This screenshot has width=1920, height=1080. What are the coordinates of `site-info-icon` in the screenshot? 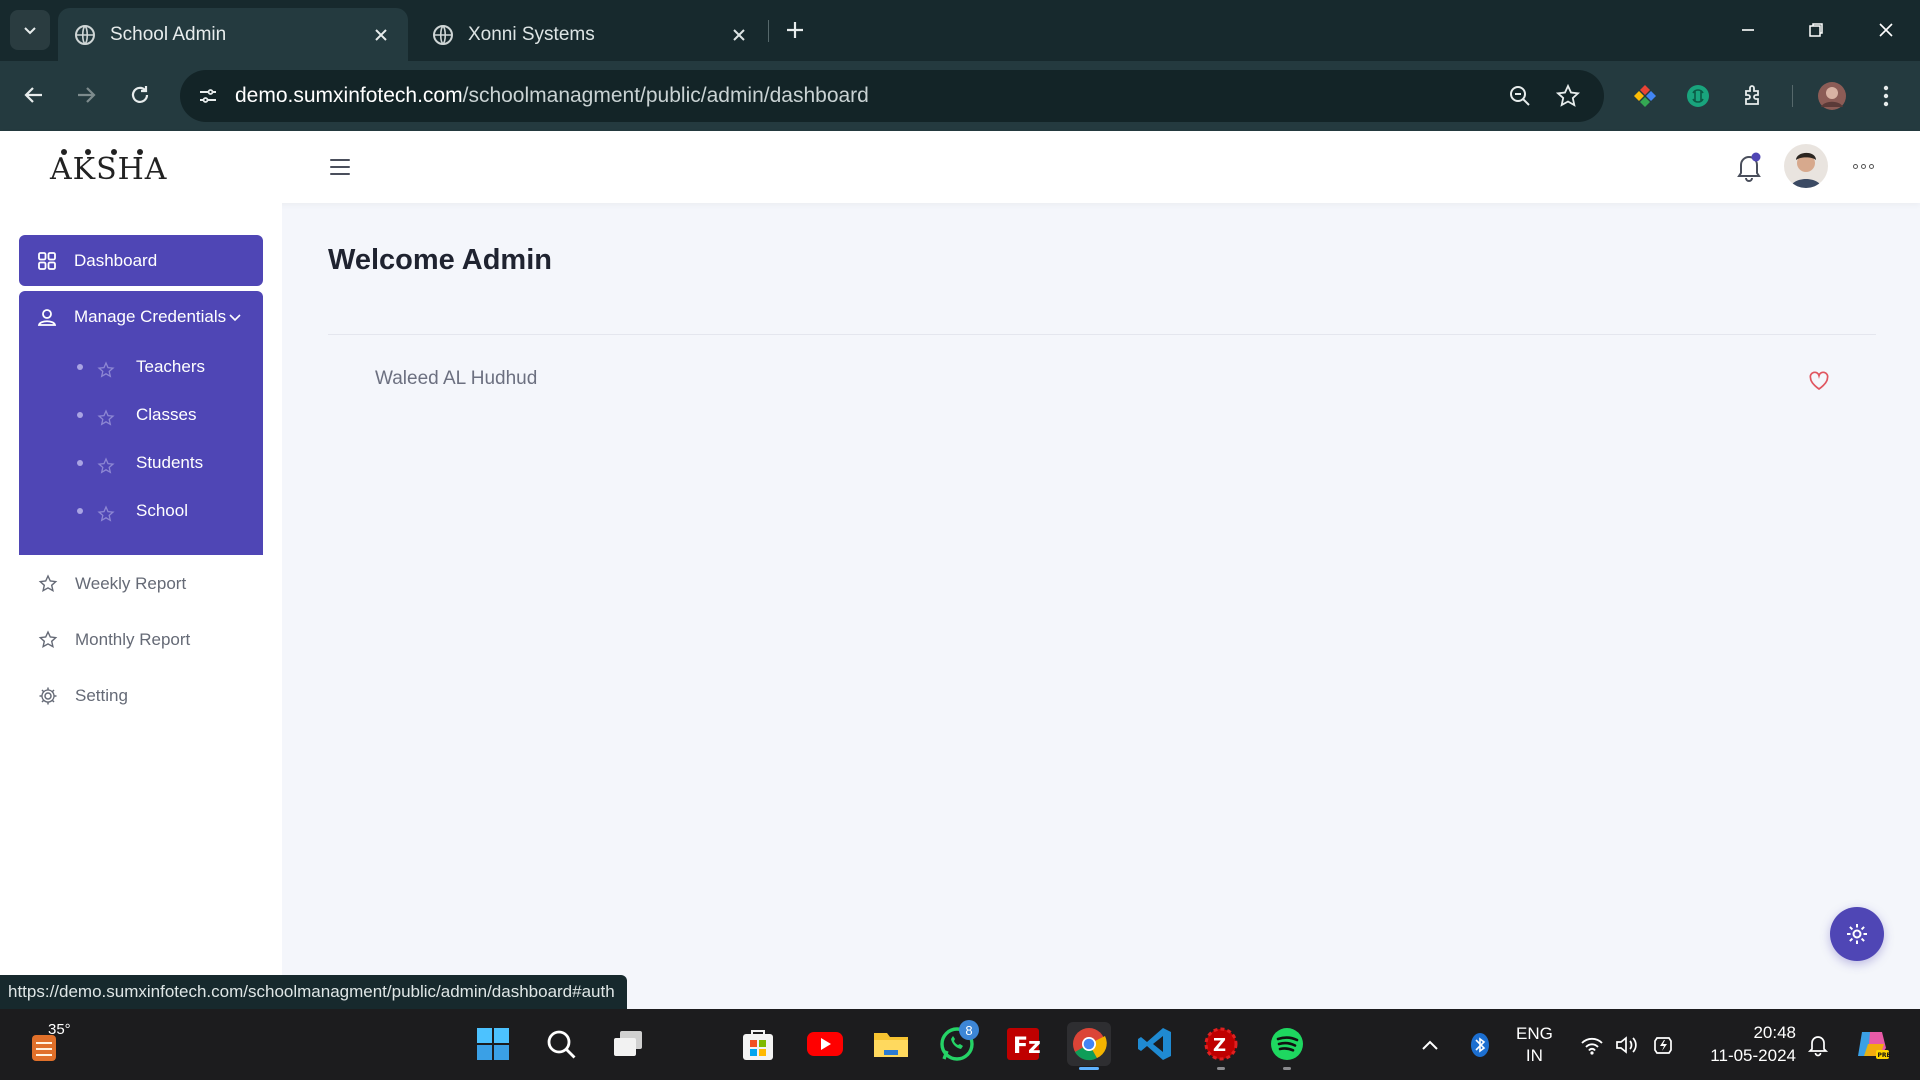 It's located at (208, 96).